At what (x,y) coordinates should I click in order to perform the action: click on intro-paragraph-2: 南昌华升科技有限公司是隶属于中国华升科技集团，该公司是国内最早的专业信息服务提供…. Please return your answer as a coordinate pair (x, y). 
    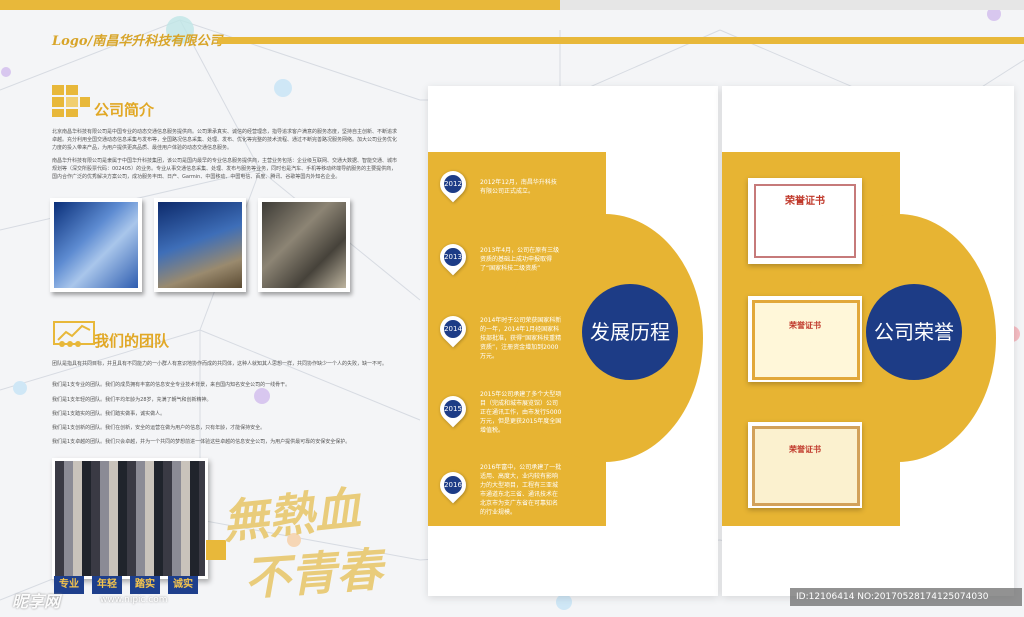
    Looking at the image, I should click on (225, 169).